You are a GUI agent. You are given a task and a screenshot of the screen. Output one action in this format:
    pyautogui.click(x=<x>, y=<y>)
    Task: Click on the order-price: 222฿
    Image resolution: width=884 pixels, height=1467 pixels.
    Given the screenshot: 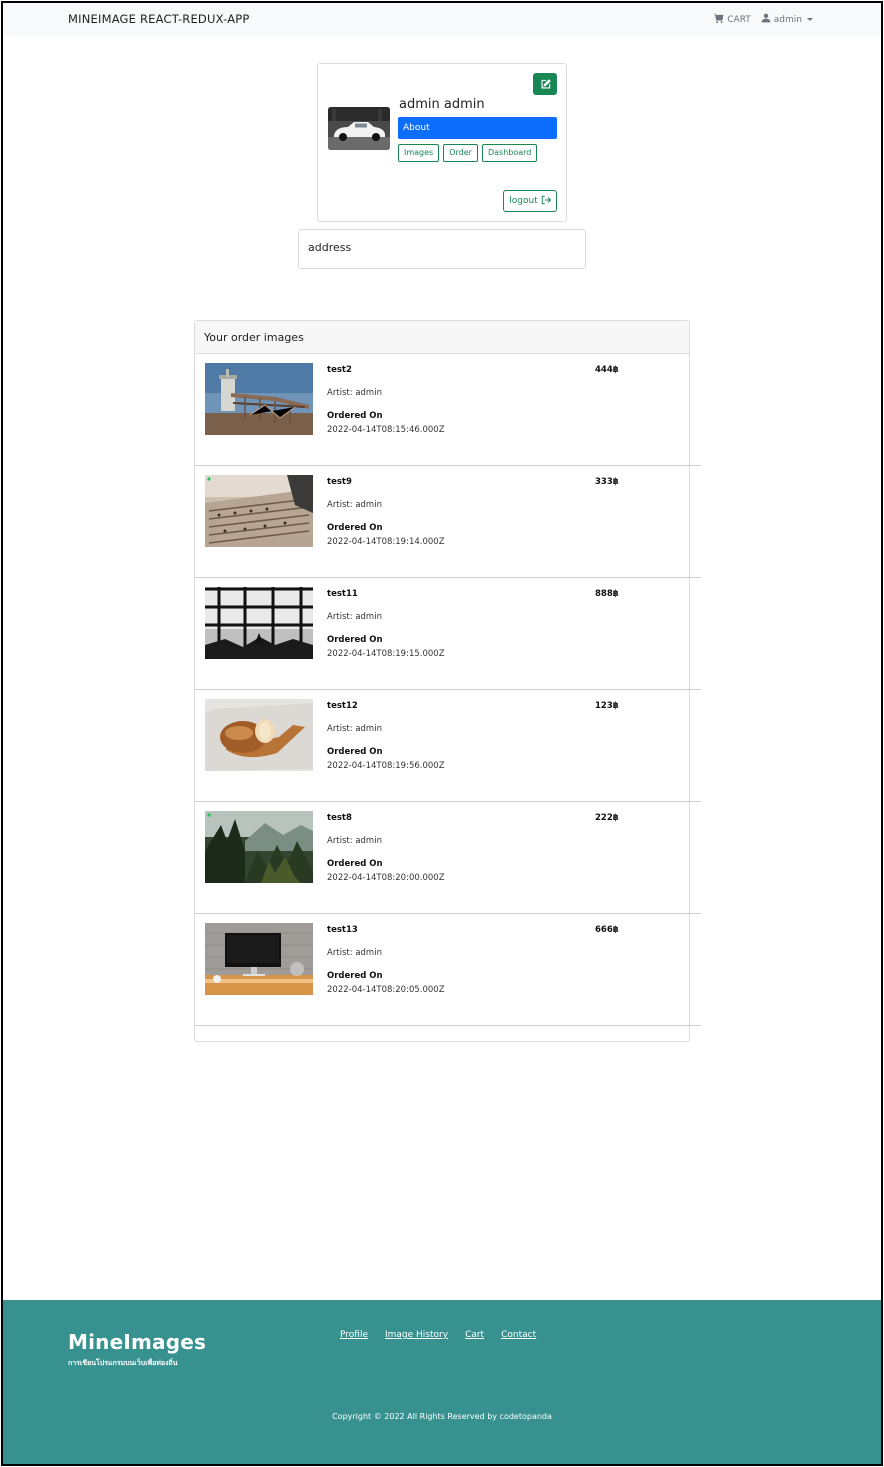 What is the action you would take?
    pyautogui.click(x=607, y=818)
    